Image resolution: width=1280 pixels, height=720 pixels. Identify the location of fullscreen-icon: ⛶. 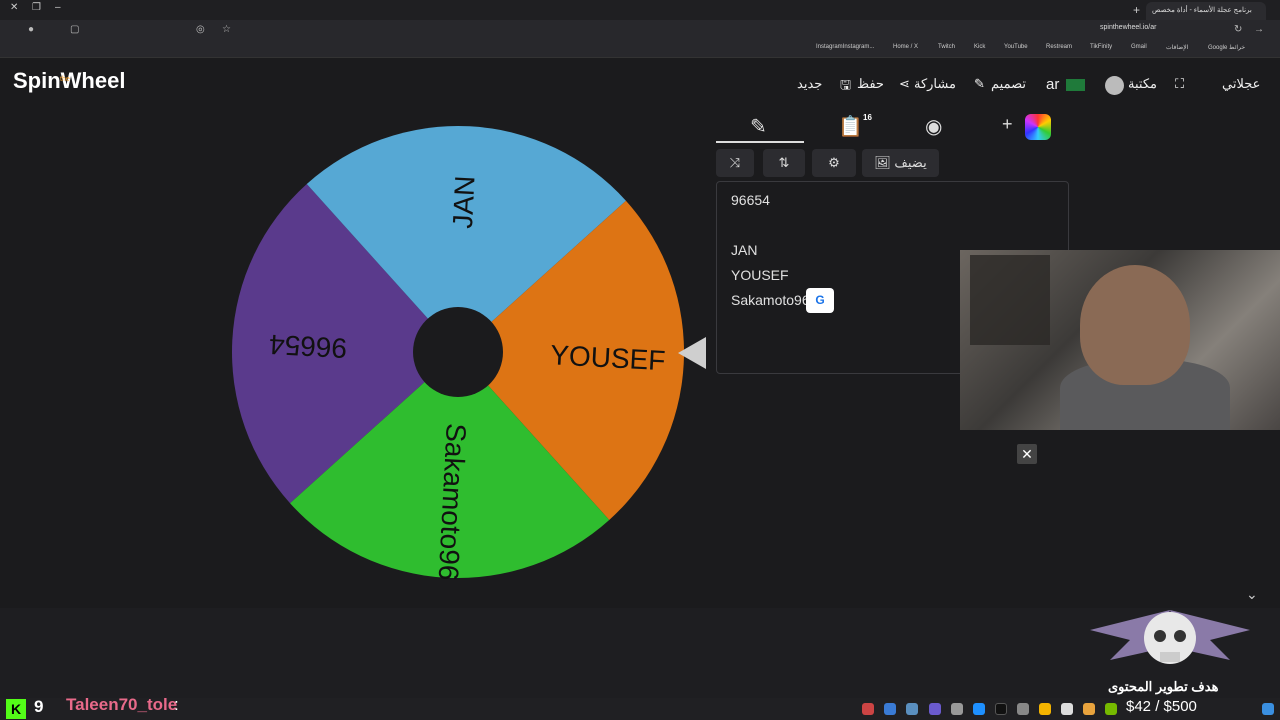
(1179, 84).